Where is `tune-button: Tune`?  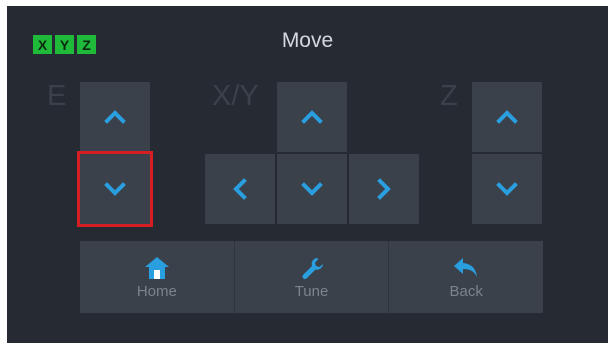 tune-button: Tune is located at coordinates (312, 277).